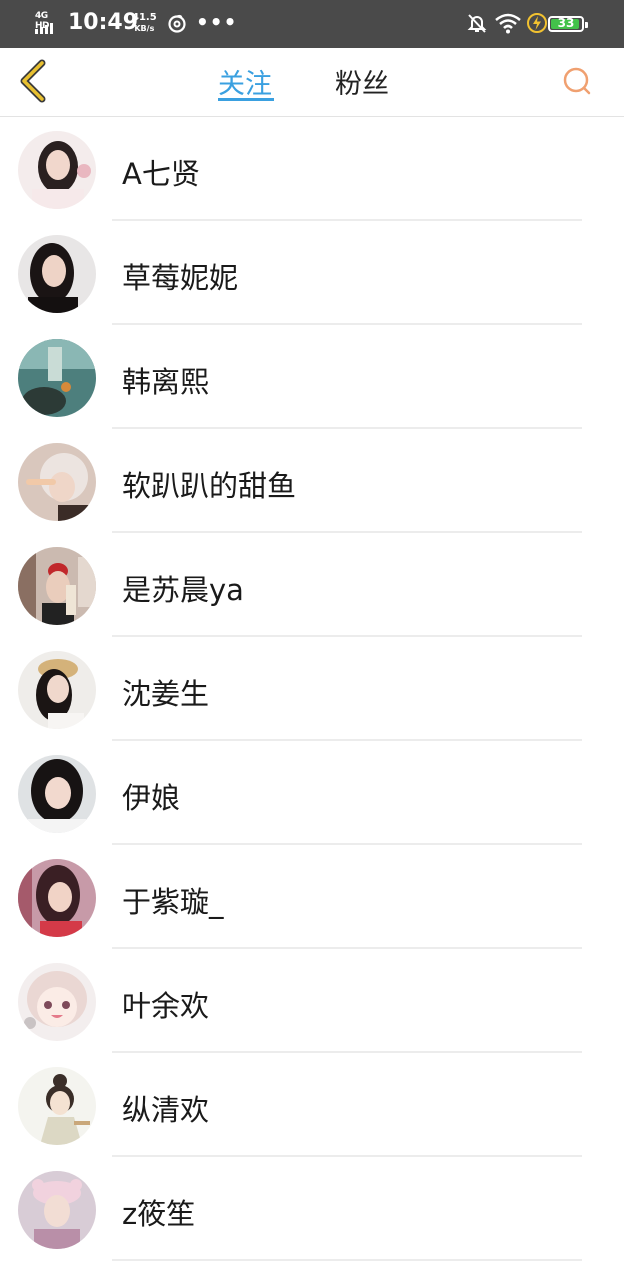  Describe the element at coordinates (362, 81) in the screenshot. I see `tab-fans: 粉丝` at that location.